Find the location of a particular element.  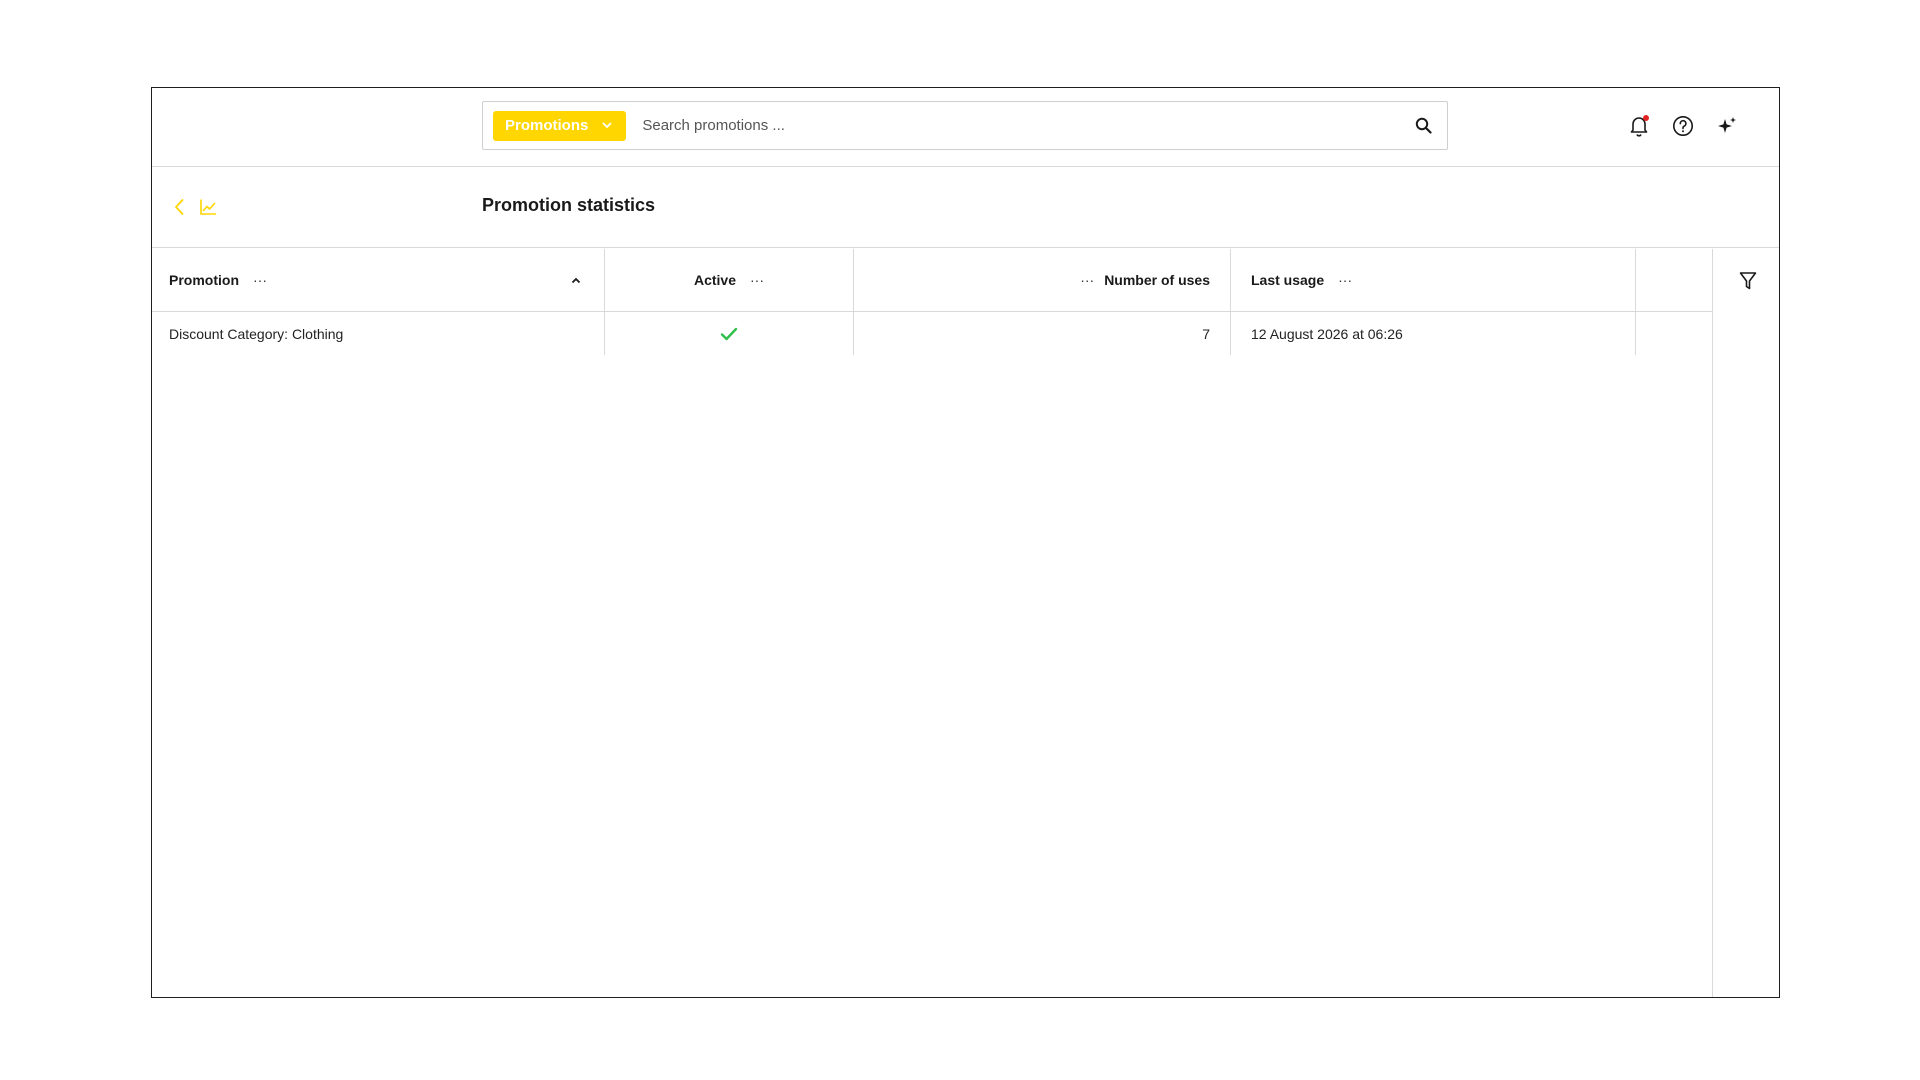

chevron-down-icon is located at coordinates (607, 125).